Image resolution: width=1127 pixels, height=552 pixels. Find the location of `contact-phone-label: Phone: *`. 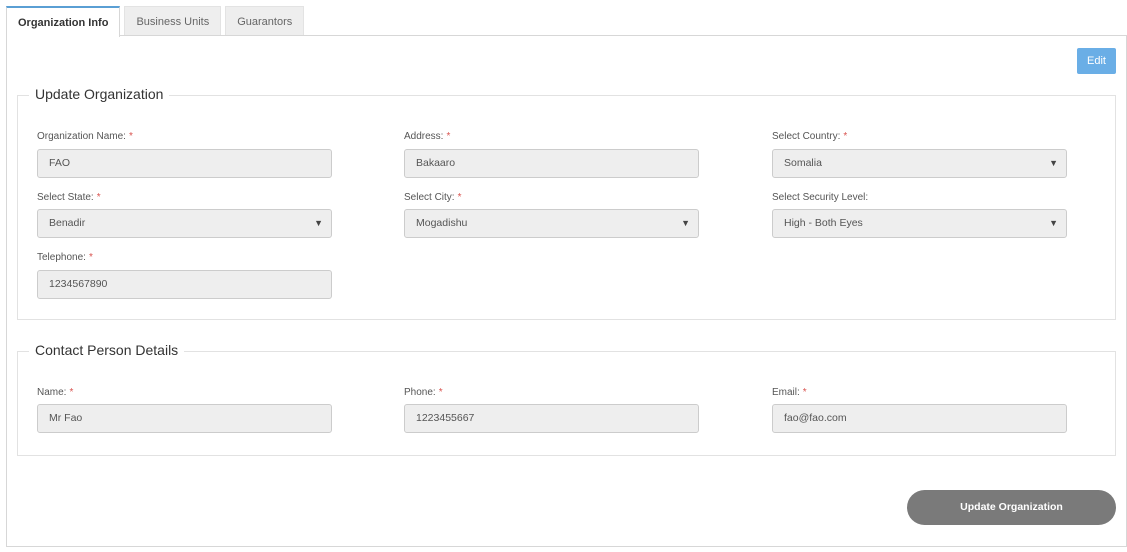

contact-phone-label: Phone: * is located at coordinates (423, 392).